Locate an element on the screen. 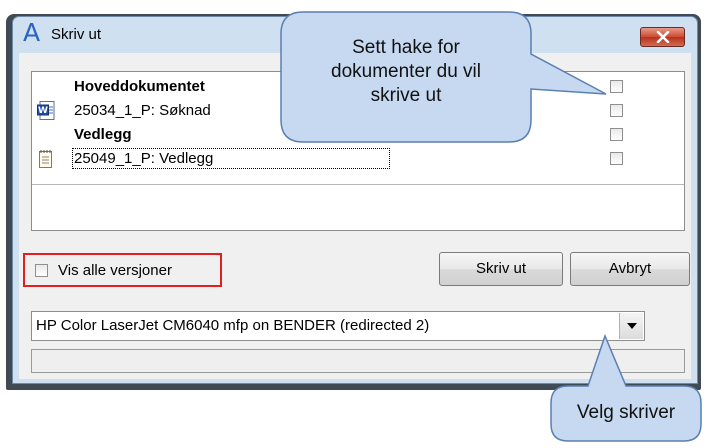 This screenshot has width=706, height=448. close-icon is located at coordinates (663, 37).